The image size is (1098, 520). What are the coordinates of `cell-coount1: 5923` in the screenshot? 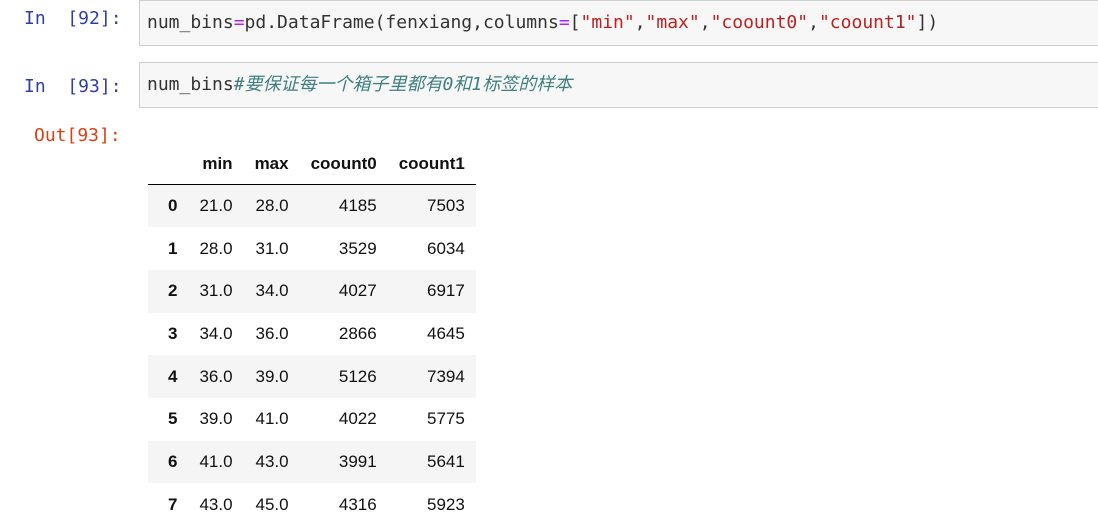 It's located at (445, 504).